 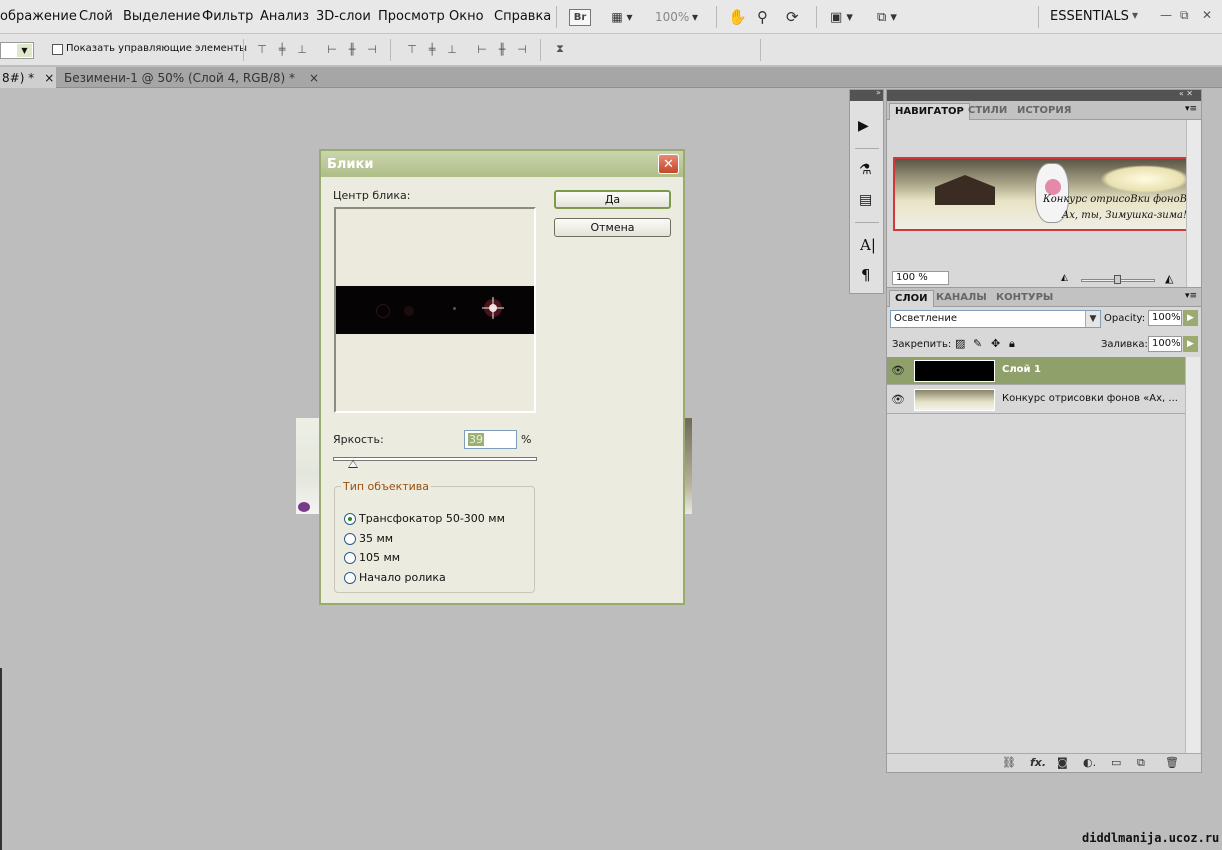 What do you see at coordinates (352, 49) in the screenshot?
I see `align-hcenter-icon: ╫` at bounding box center [352, 49].